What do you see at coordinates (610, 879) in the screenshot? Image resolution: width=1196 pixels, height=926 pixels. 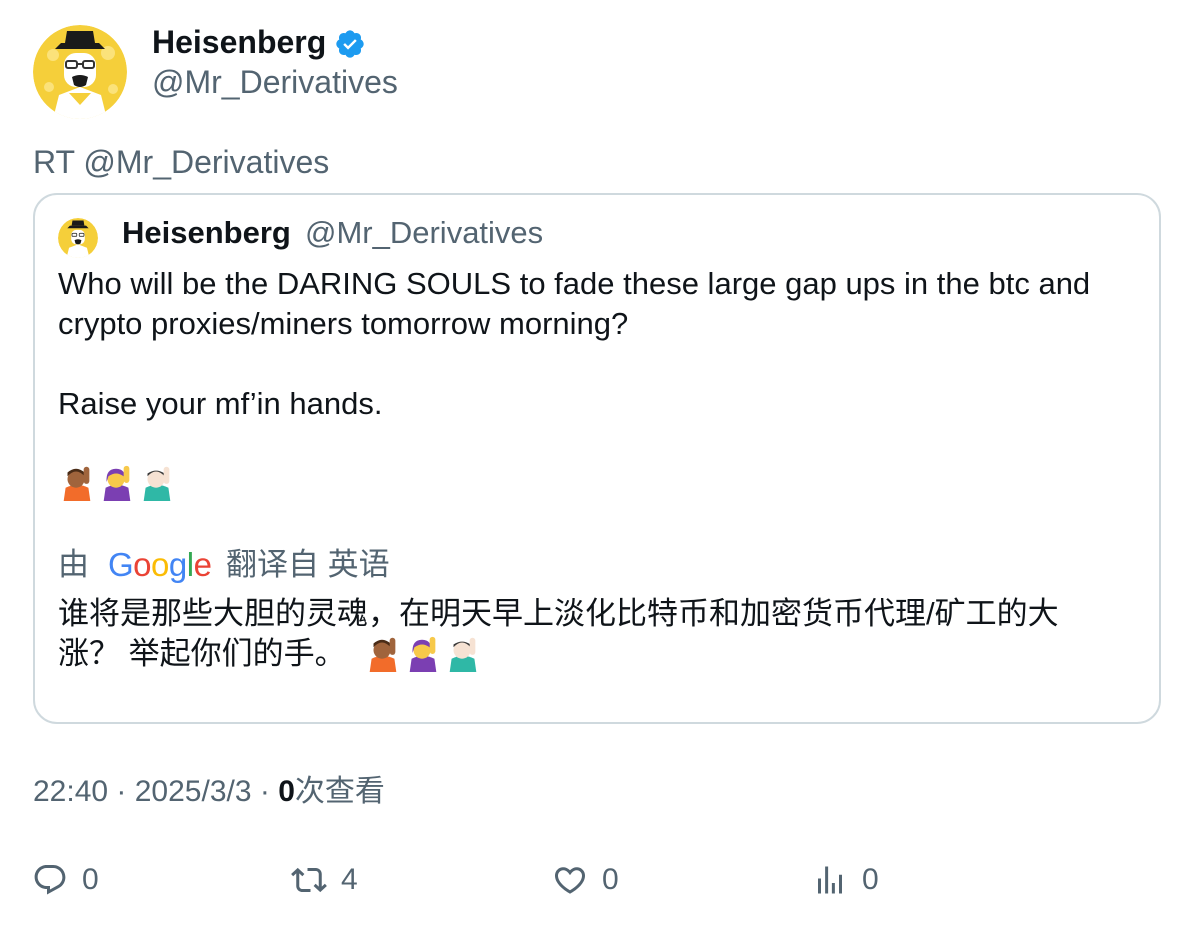 I see `like-count: 0` at bounding box center [610, 879].